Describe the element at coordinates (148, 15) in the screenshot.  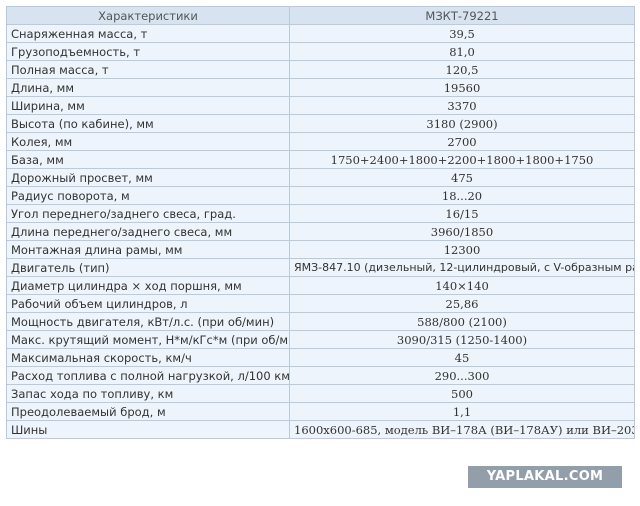
I see `header-characteristics: Характеристики` at that location.